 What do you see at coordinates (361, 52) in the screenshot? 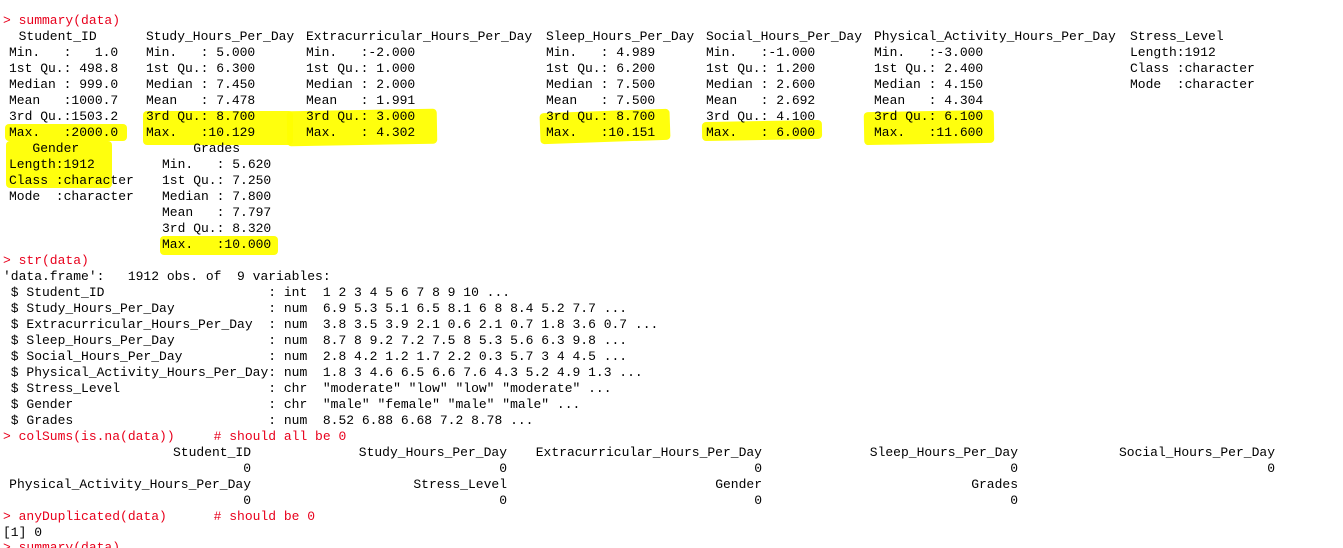
I see `summary-cell: Min. :-2.000` at bounding box center [361, 52].